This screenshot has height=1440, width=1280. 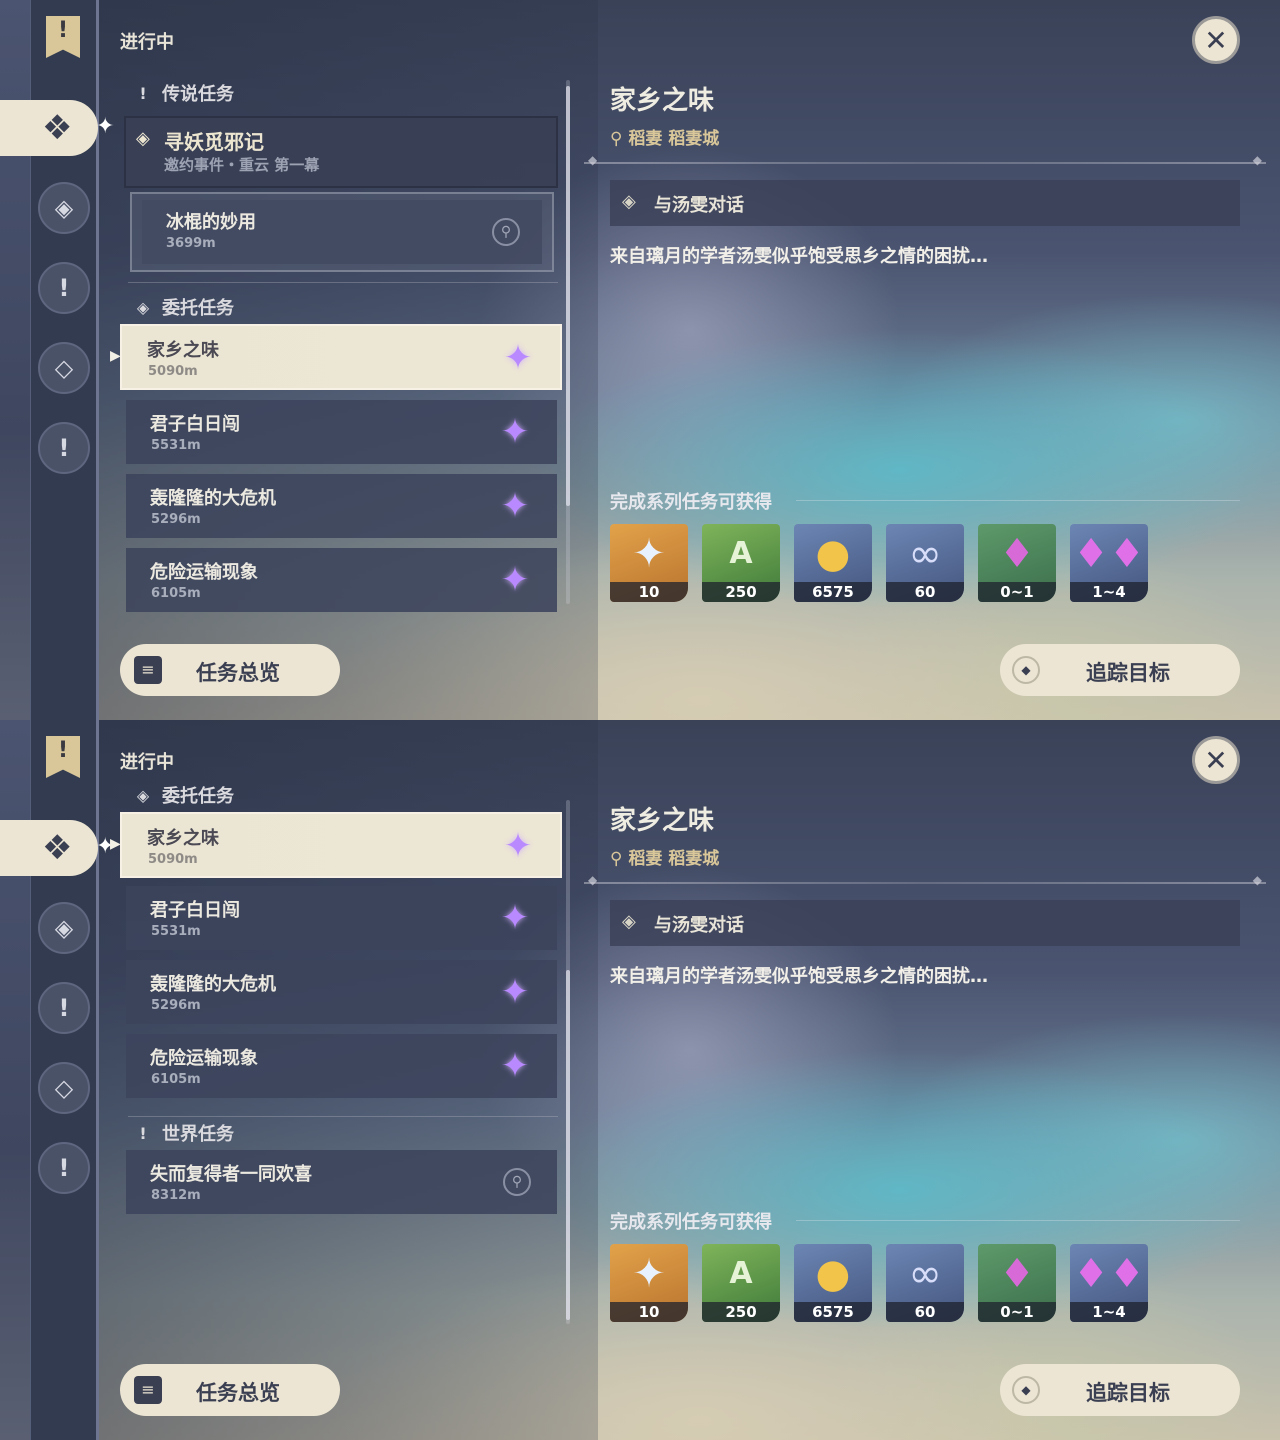 What do you see at coordinates (342, 232) in the screenshot?
I see `legend-subquest: 冰棍的妙用 3699m ⚲` at bounding box center [342, 232].